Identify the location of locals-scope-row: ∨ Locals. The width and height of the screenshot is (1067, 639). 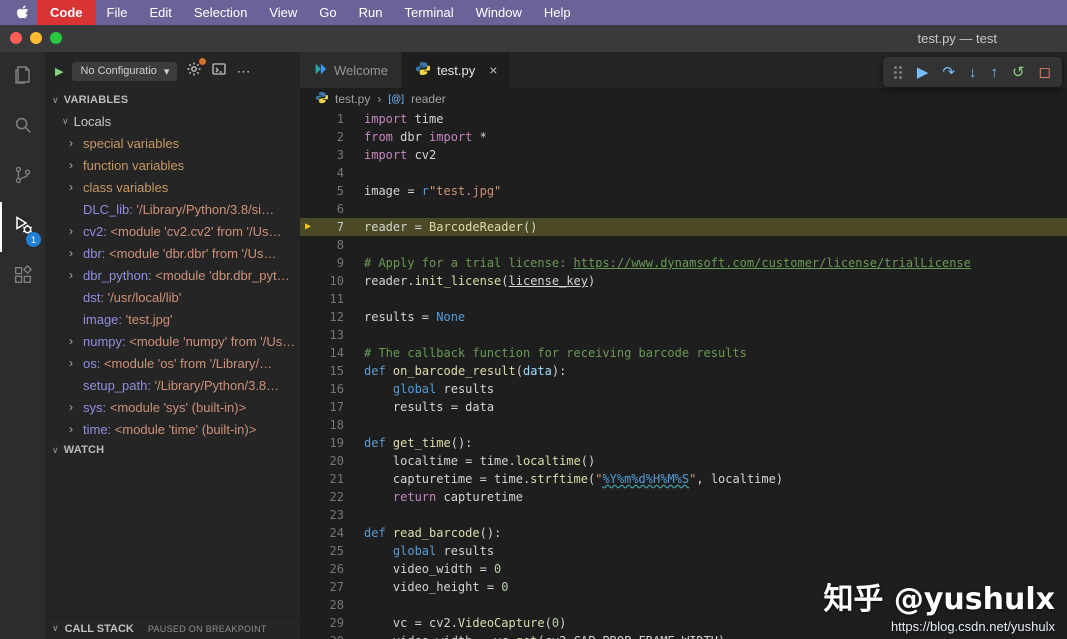
(172, 121).